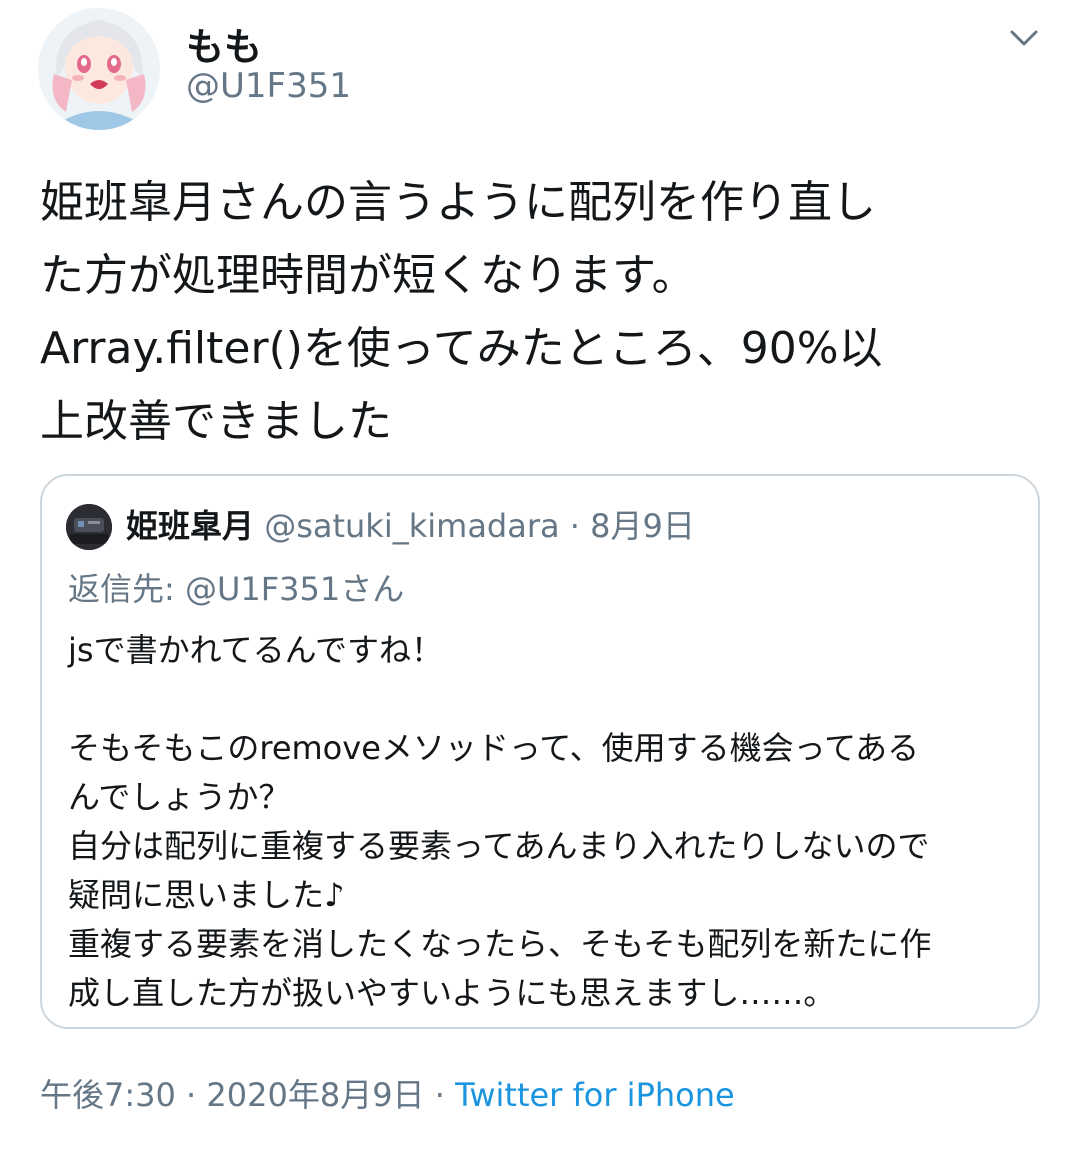  I want to click on quoted-text-line: jsで書かれてるんですね！, so click(256, 650).